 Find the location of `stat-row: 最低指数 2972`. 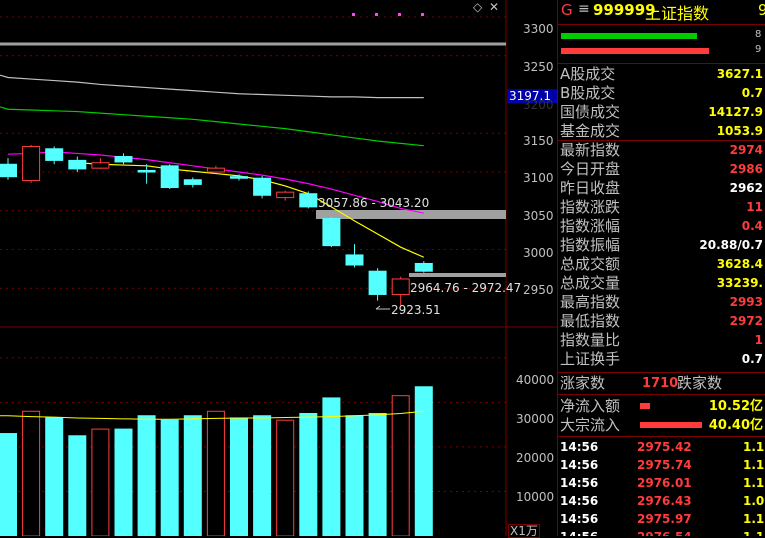

stat-row: 最低指数 2972 is located at coordinates (661, 321).